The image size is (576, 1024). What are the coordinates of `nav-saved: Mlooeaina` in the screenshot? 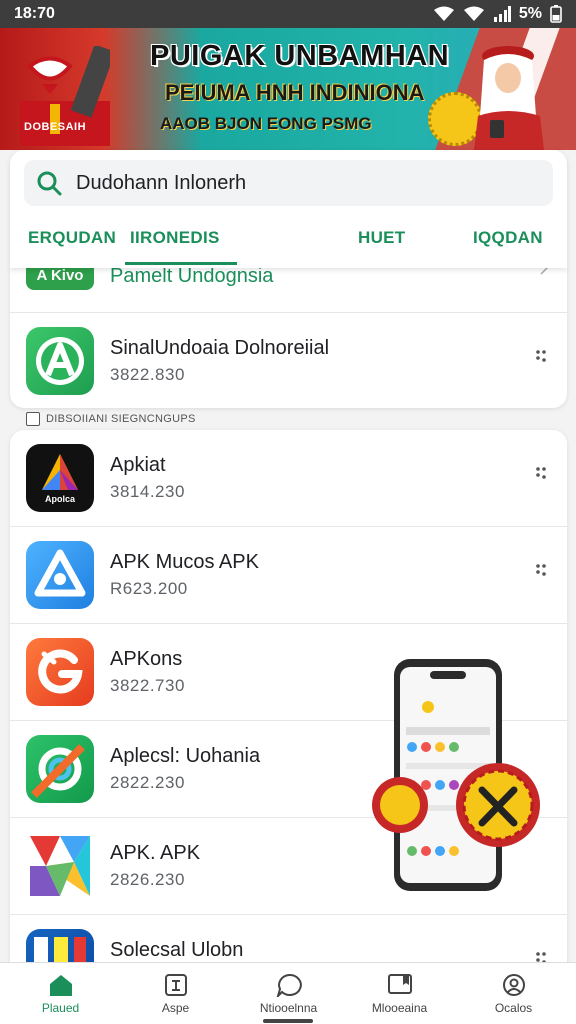 It's located at (399, 993).